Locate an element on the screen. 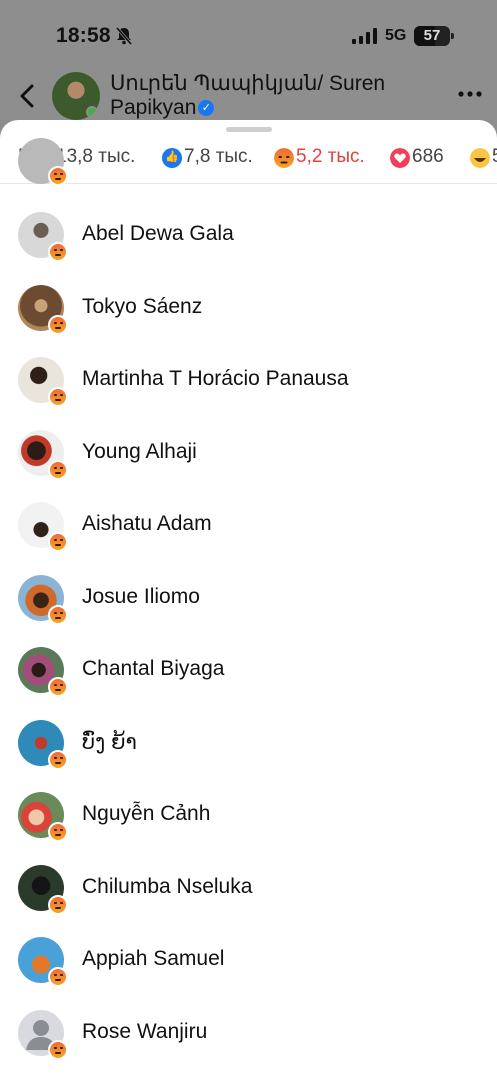 The image size is (497, 1080). reactor-name: Nguyễn Cảnh is located at coordinates (146, 814).